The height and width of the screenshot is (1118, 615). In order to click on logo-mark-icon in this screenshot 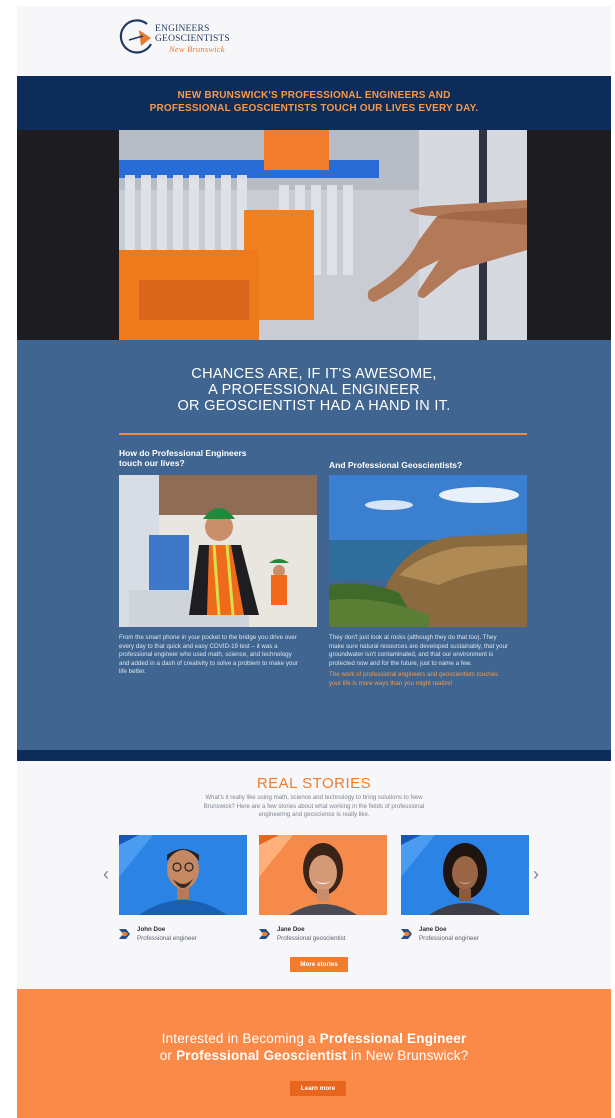, I will do `click(135, 36)`.